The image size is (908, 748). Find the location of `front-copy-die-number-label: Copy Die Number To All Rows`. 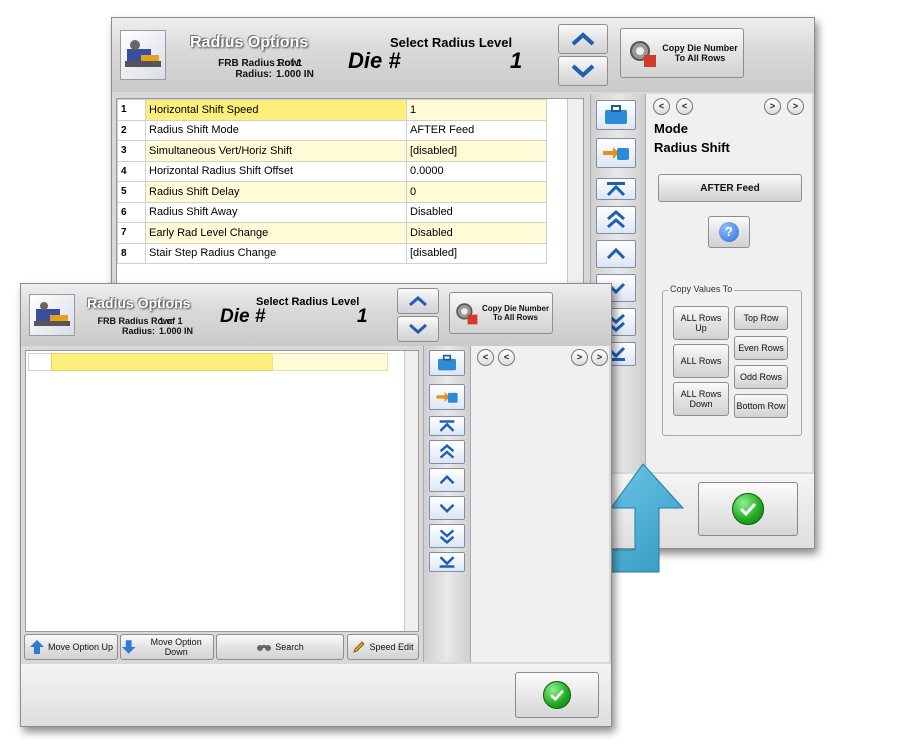

front-copy-die-number-label: Copy Die Number To All Rows is located at coordinates (515, 313).